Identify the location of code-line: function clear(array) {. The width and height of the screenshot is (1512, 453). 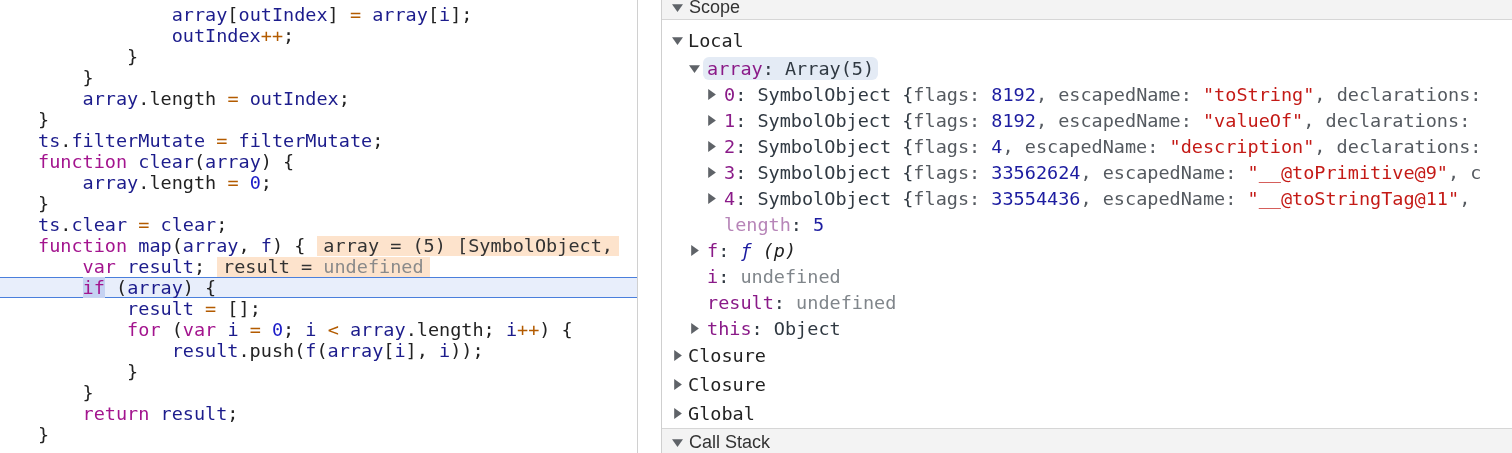
(166, 161).